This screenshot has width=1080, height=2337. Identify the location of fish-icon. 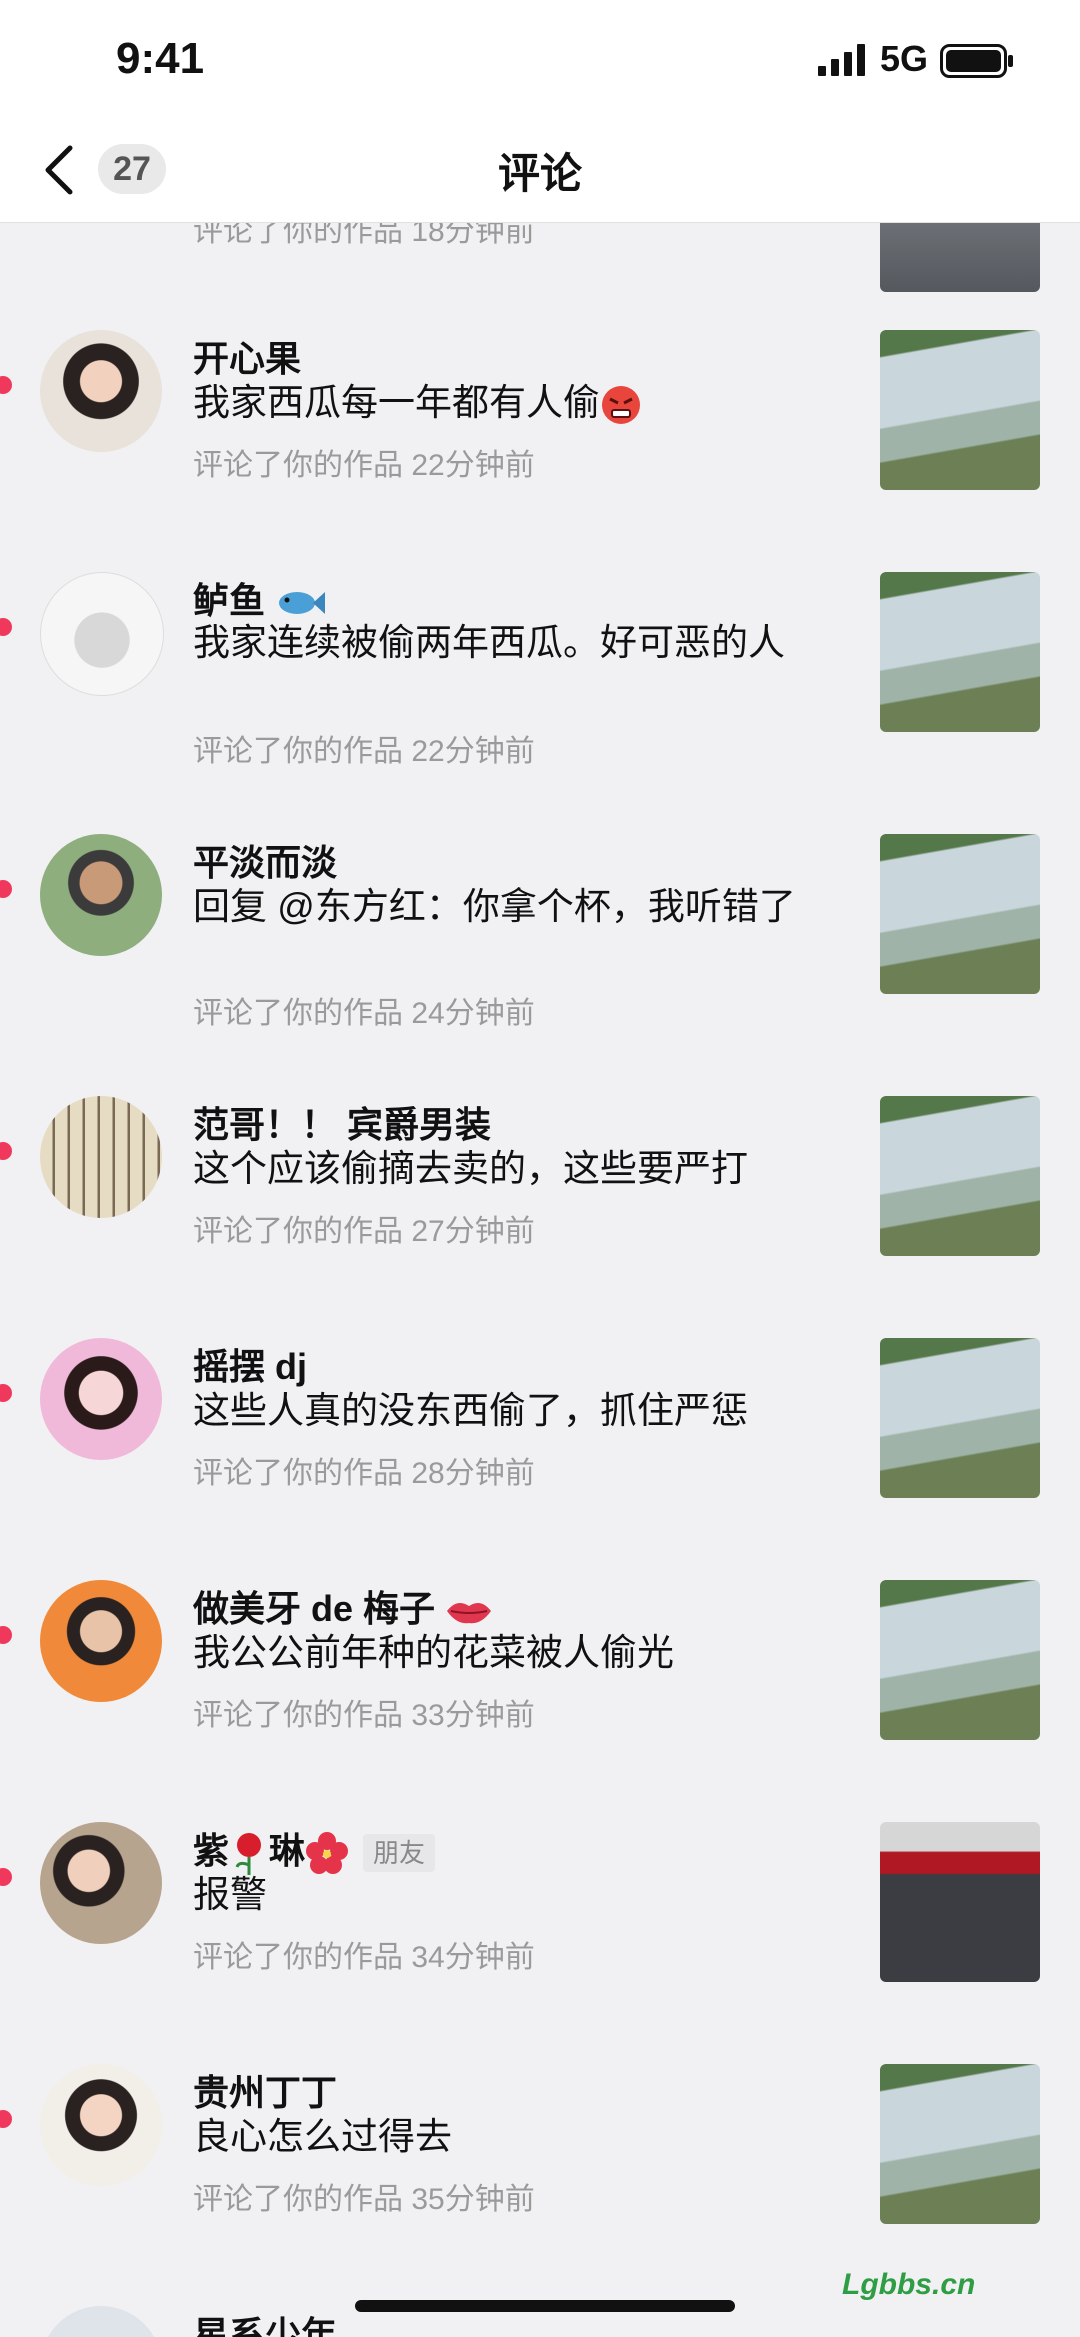
(302, 603).